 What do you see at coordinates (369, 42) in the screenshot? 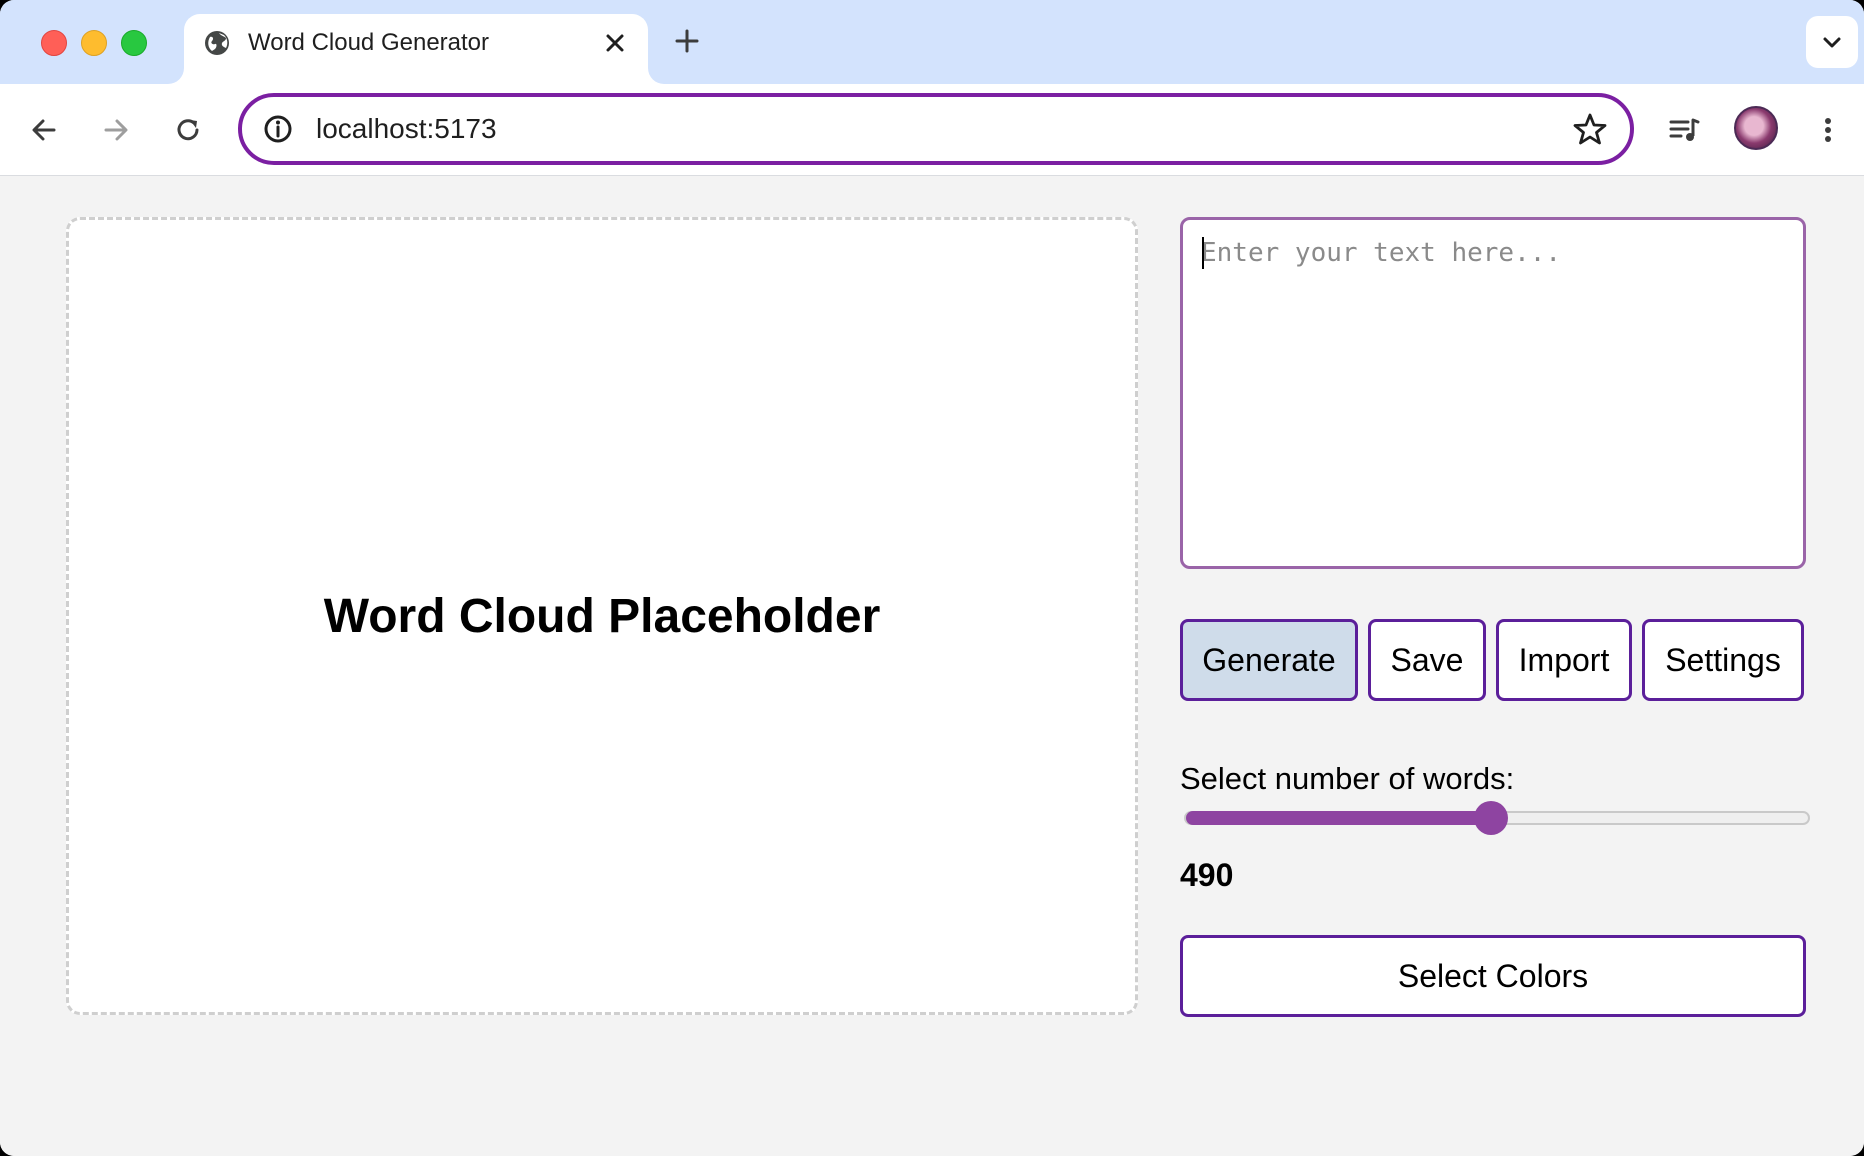
I see `tab-title: Word Cloud Generator` at bounding box center [369, 42].